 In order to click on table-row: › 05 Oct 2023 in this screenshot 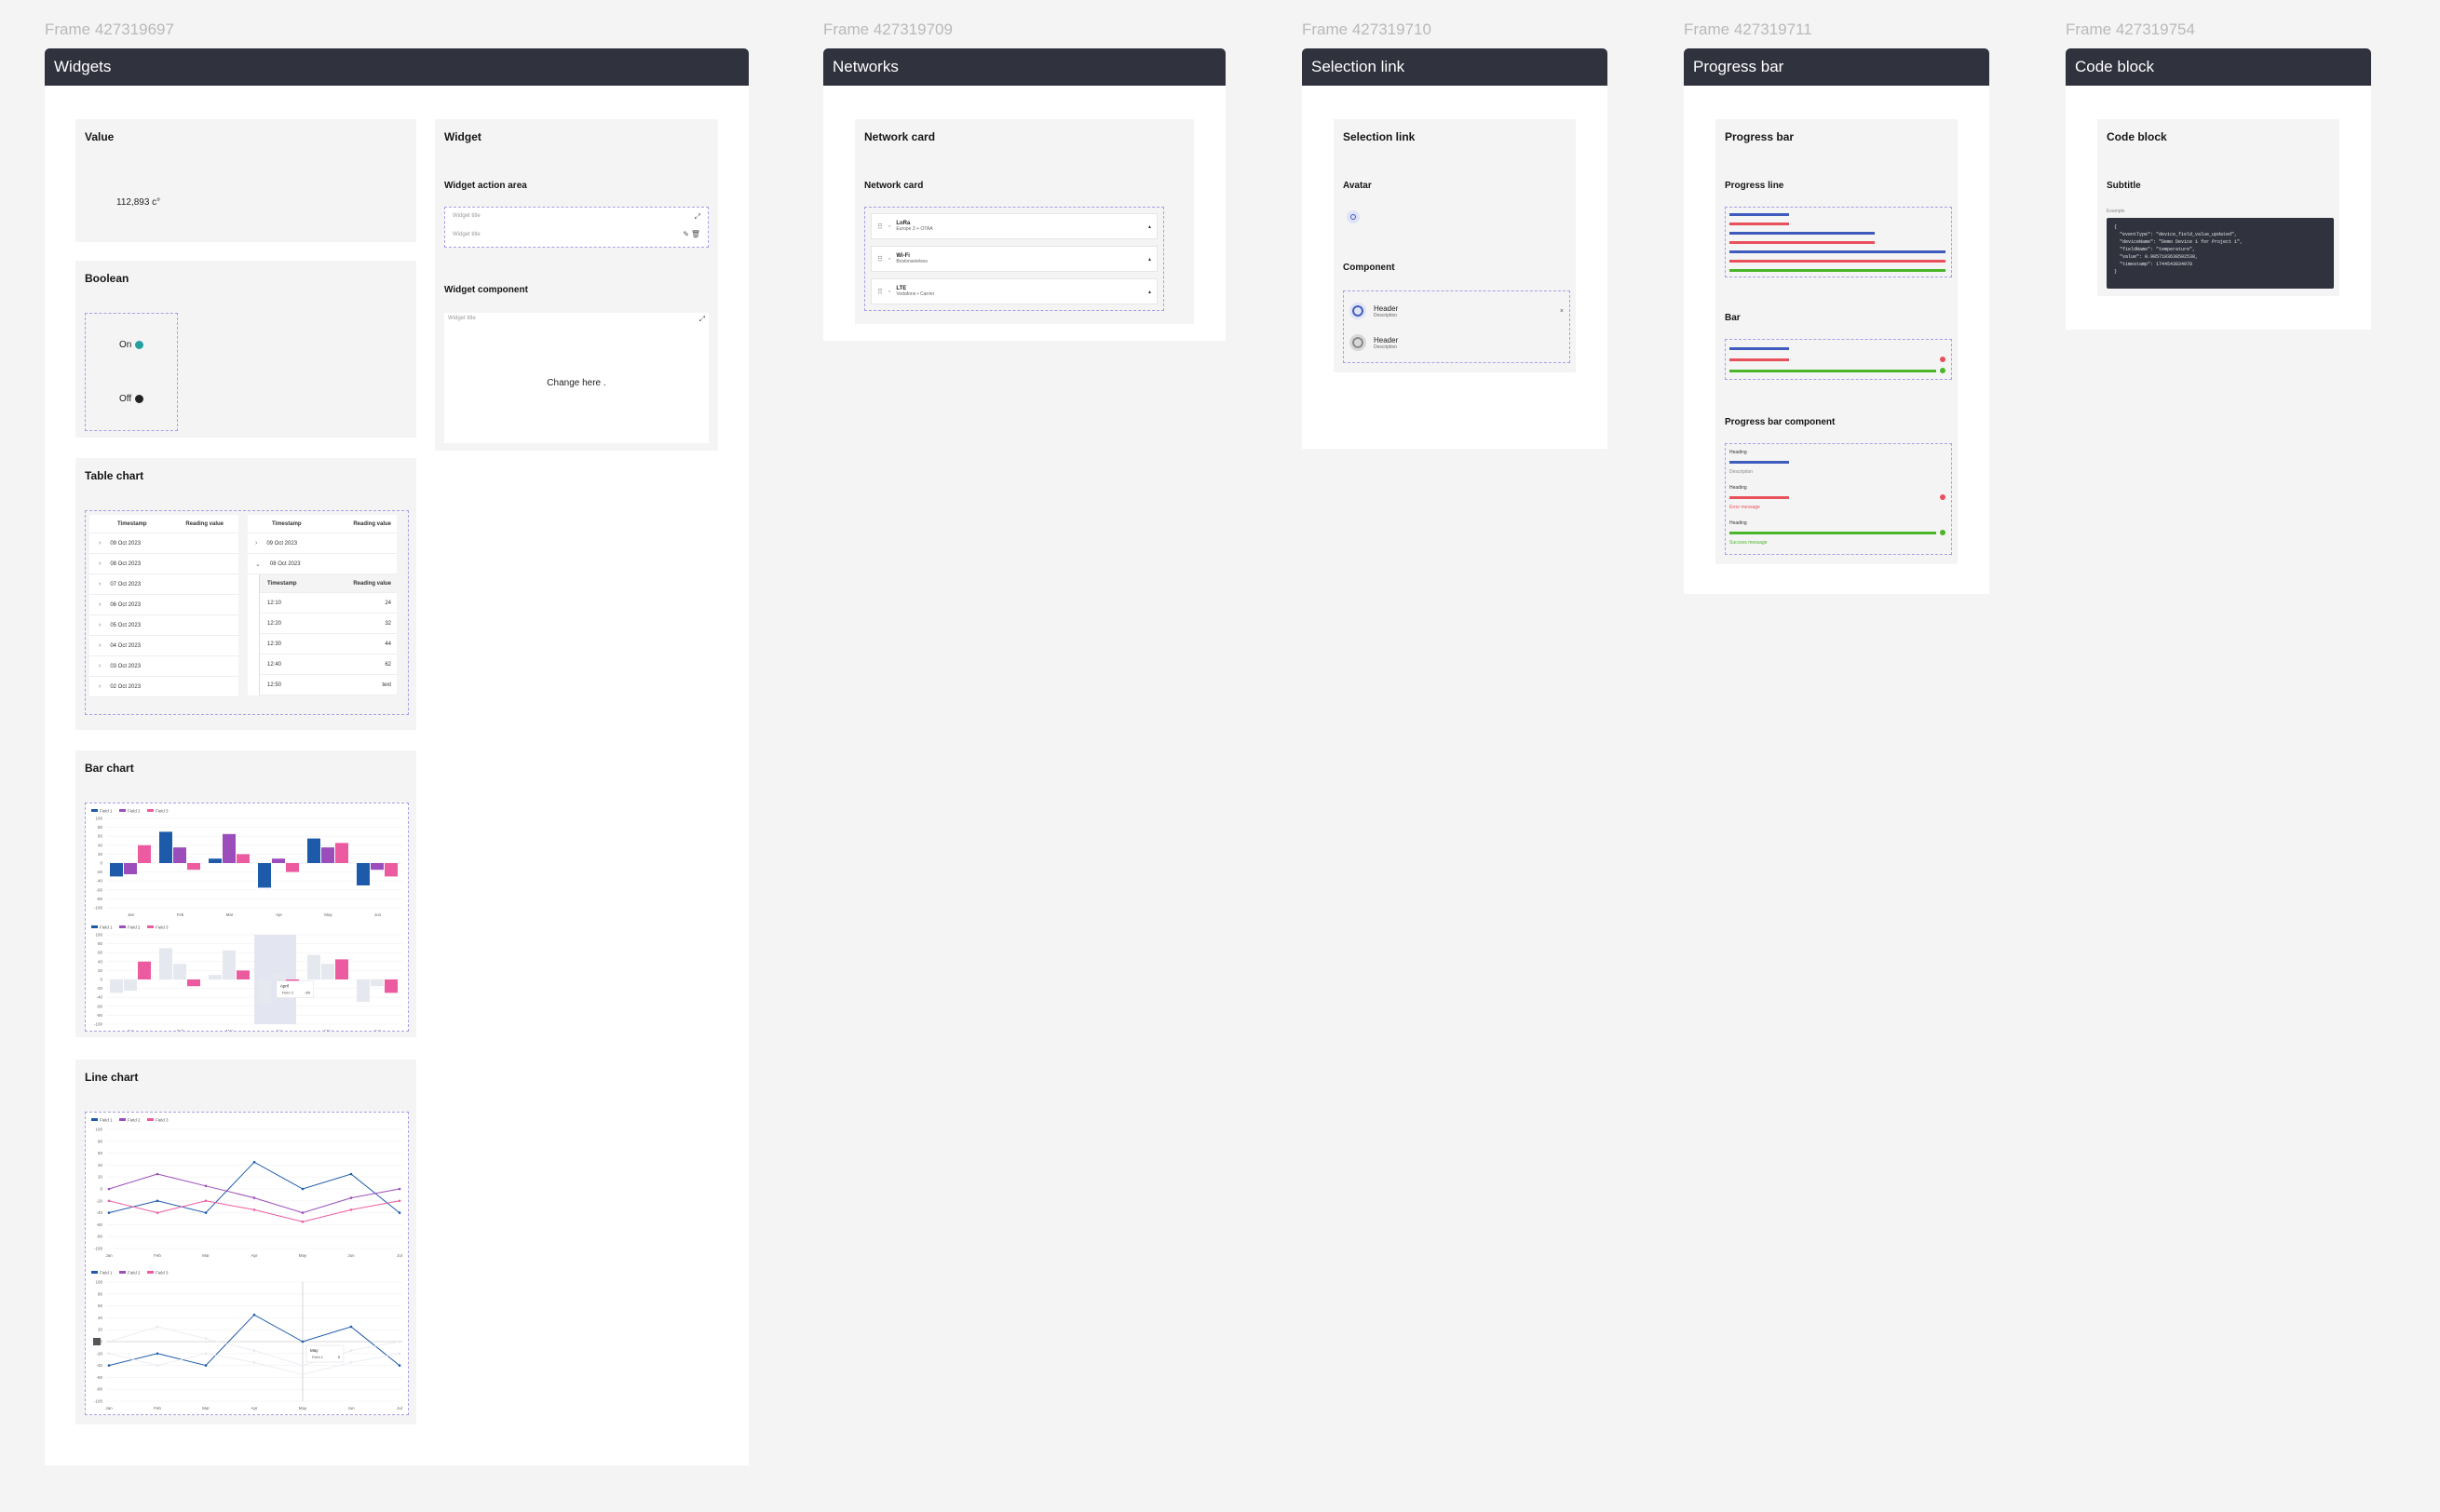, I will do `click(163, 625)`.